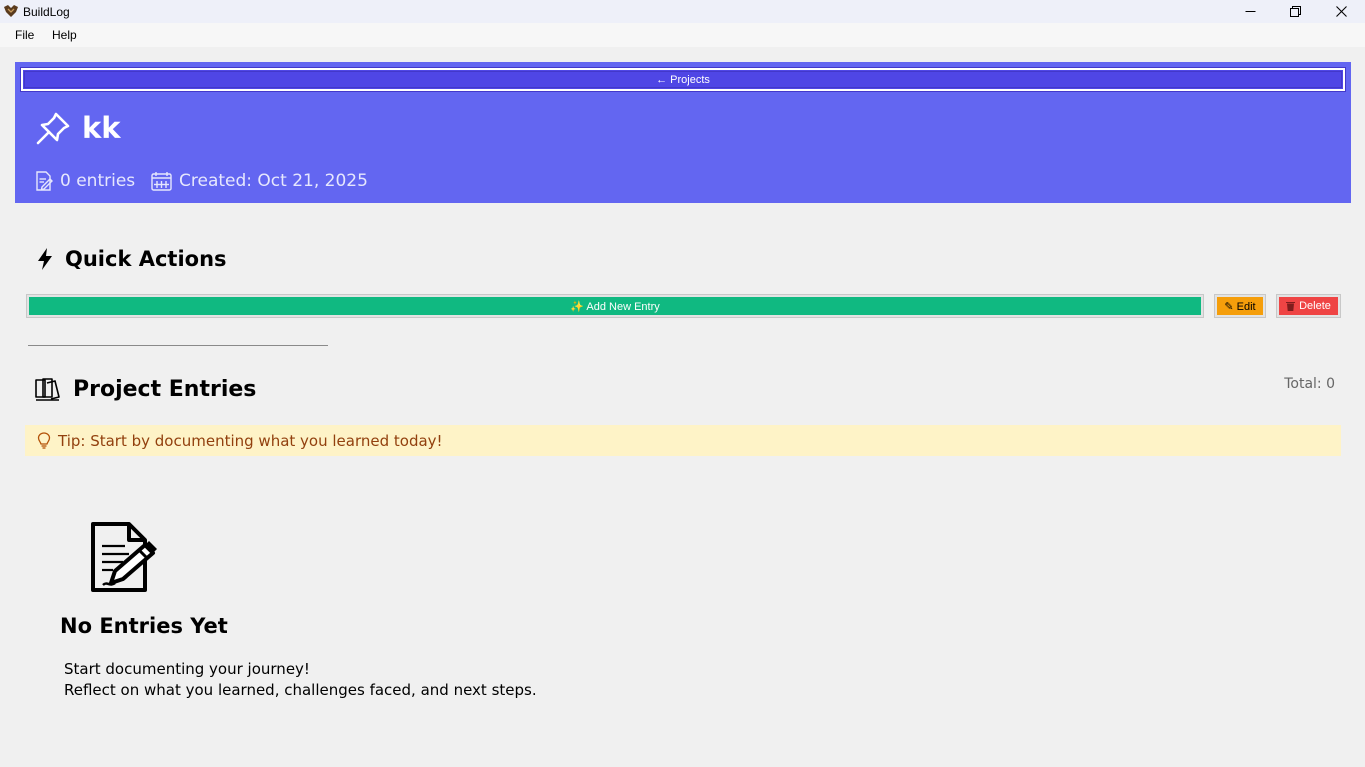 This screenshot has height=767, width=1365. What do you see at coordinates (1291, 306) in the screenshot?
I see `wastebasket-icon` at bounding box center [1291, 306].